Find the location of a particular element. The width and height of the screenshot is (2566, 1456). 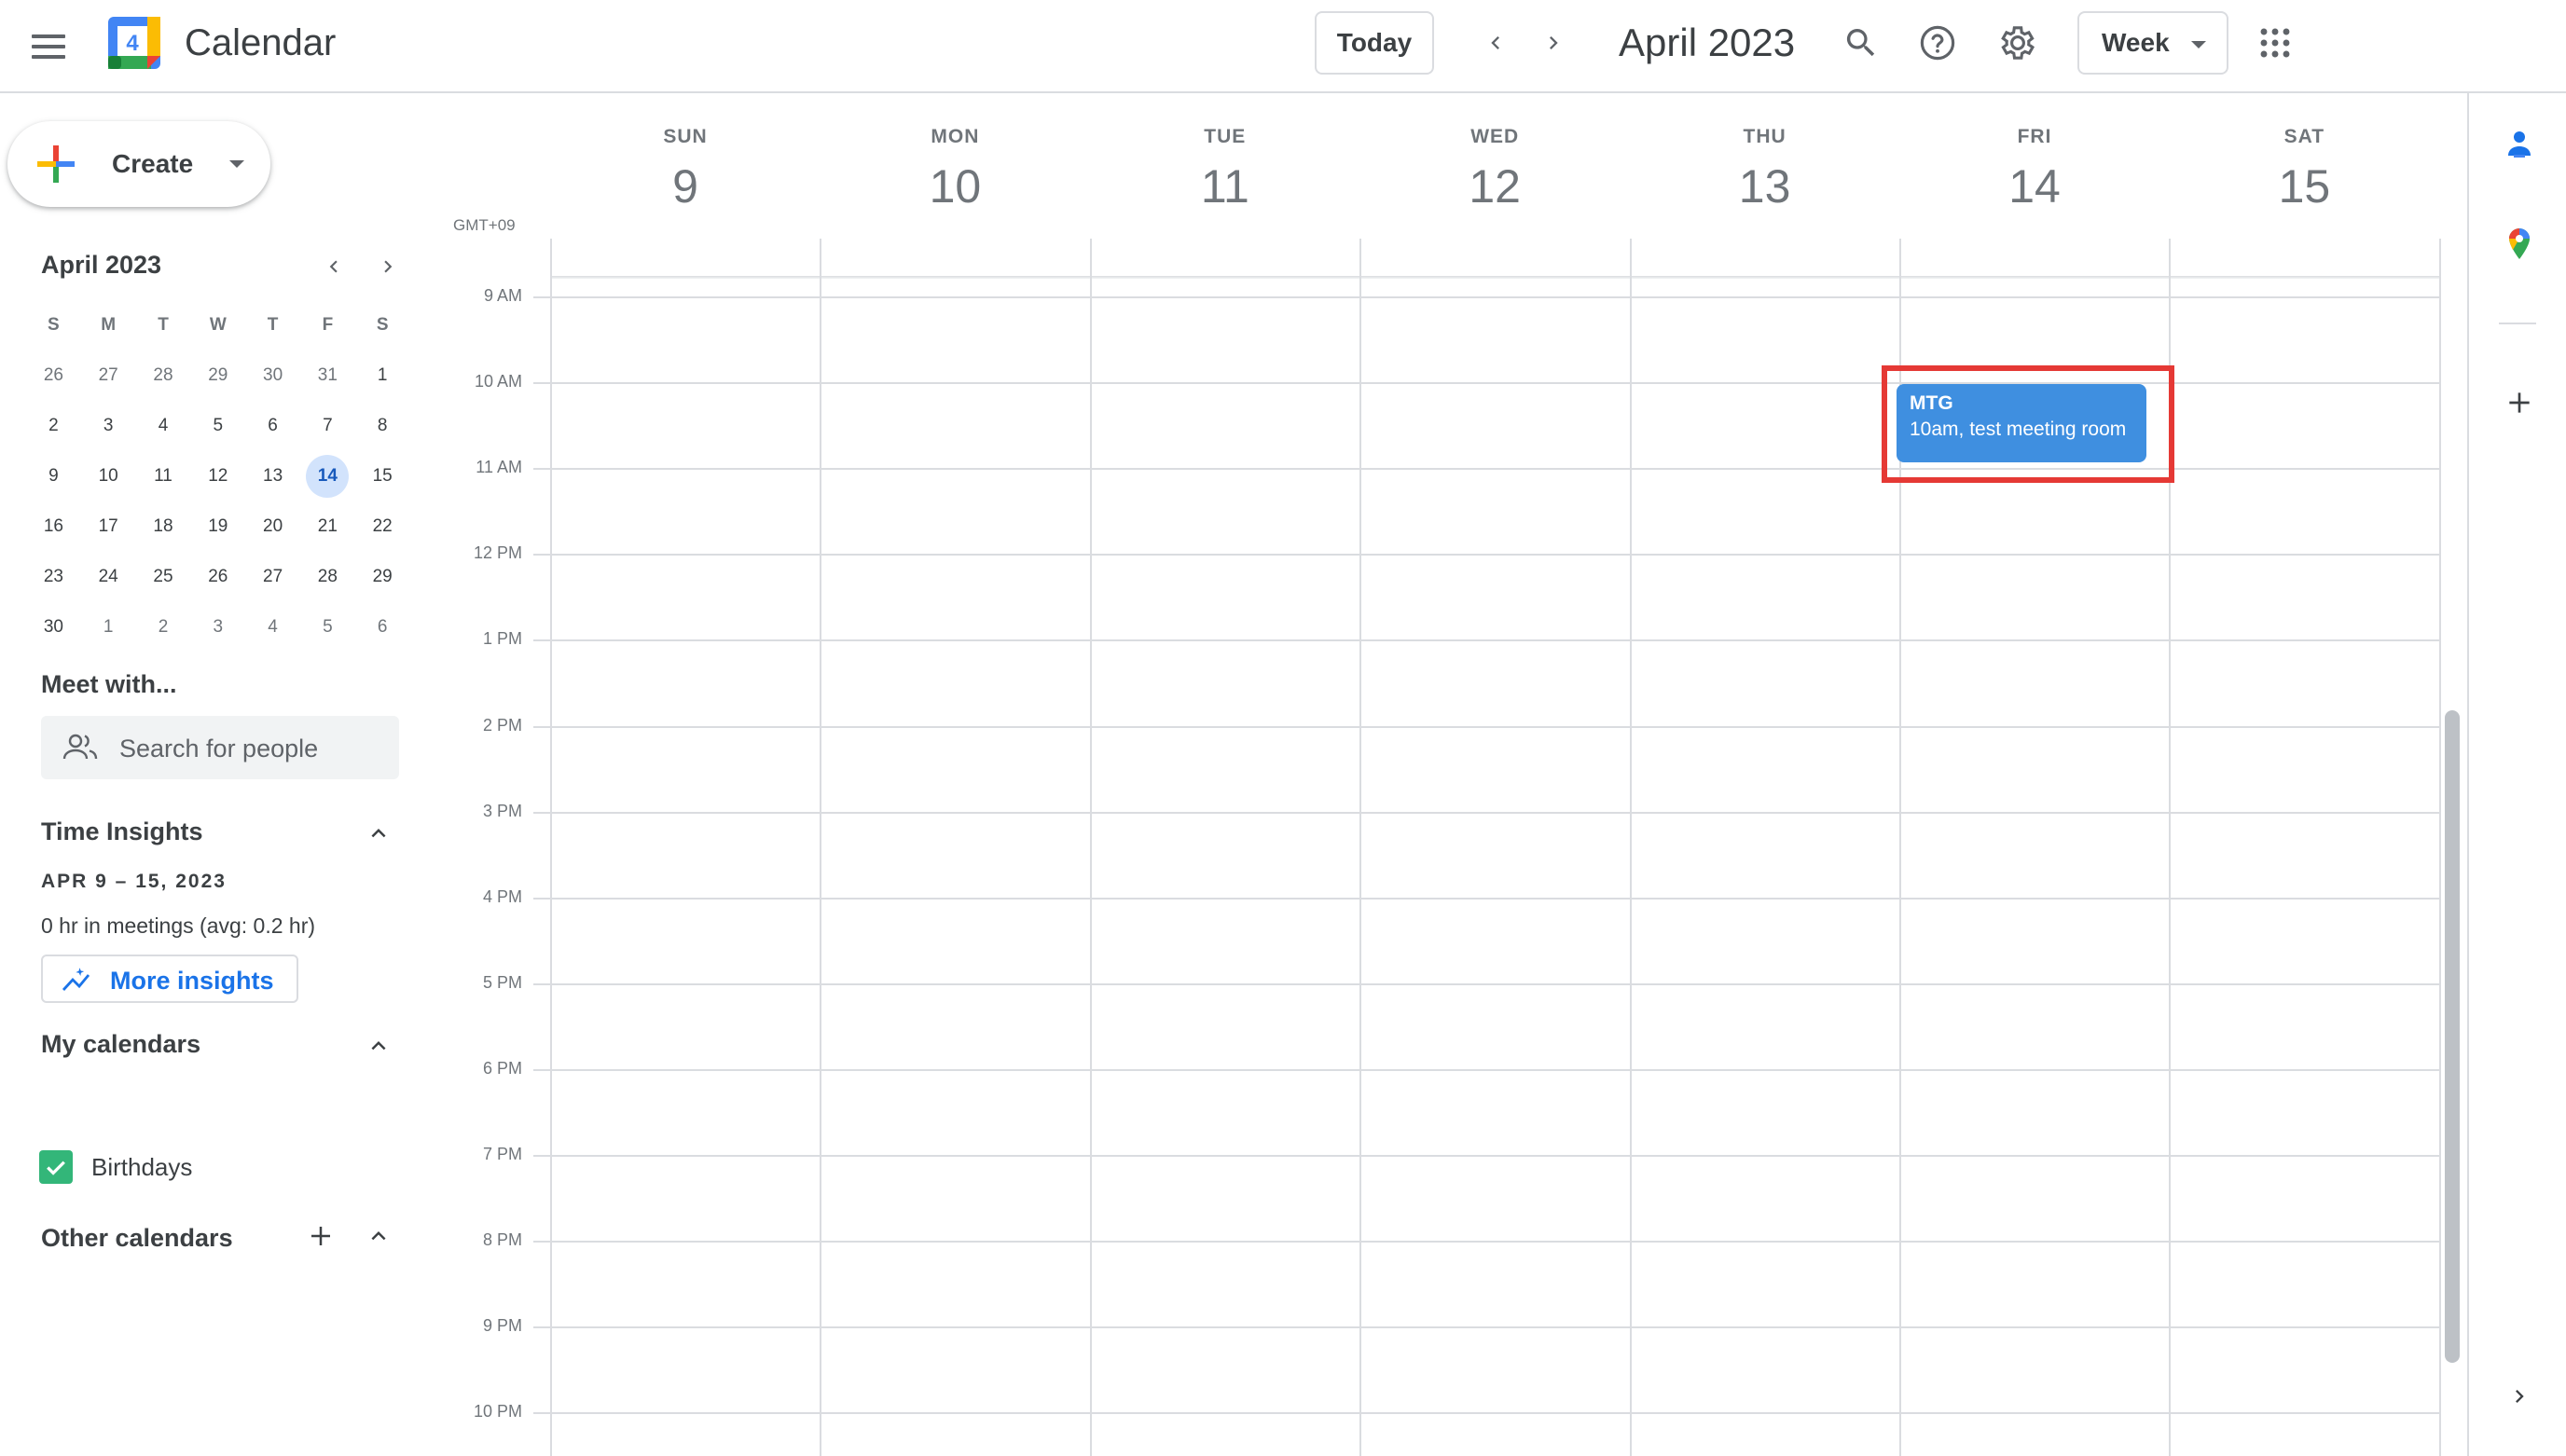

mini-calendar-day: 24 is located at coordinates (109, 577).